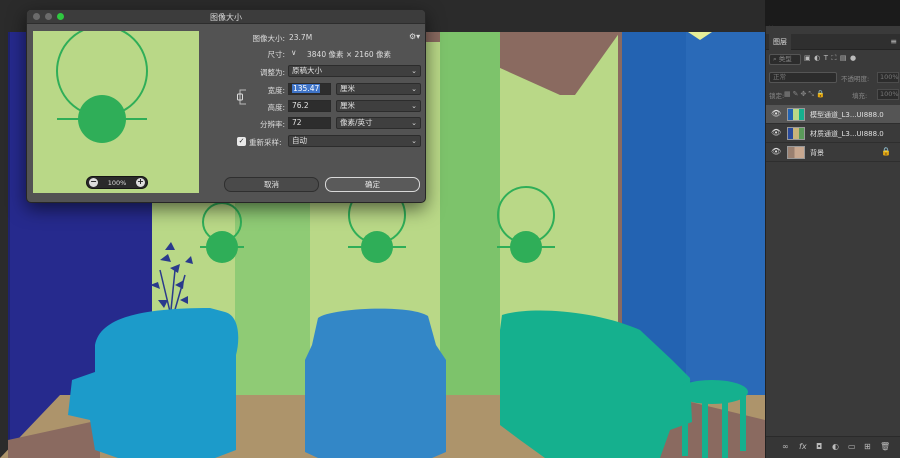 The height and width of the screenshot is (458, 900). I want to click on layer-row: 👁 模型通道_L3...UI888.0, so click(833, 114).